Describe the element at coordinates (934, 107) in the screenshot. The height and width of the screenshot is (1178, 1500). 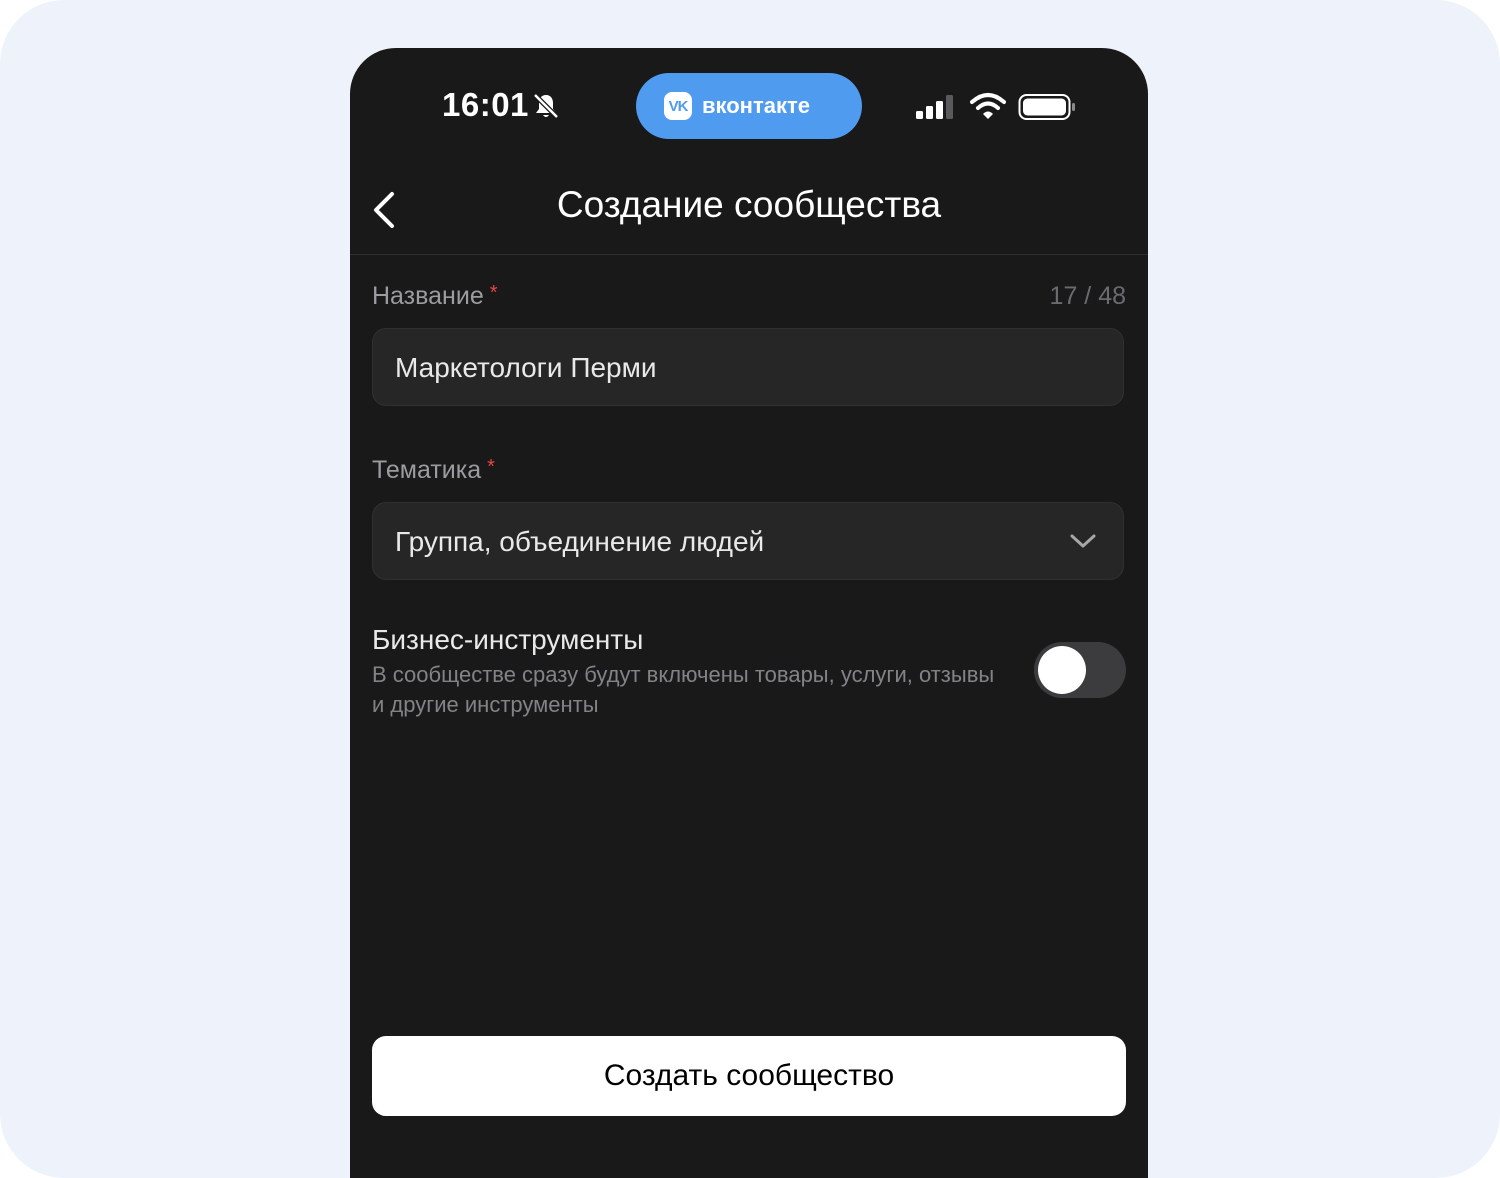
I see `cellular-signal-icon` at that location.